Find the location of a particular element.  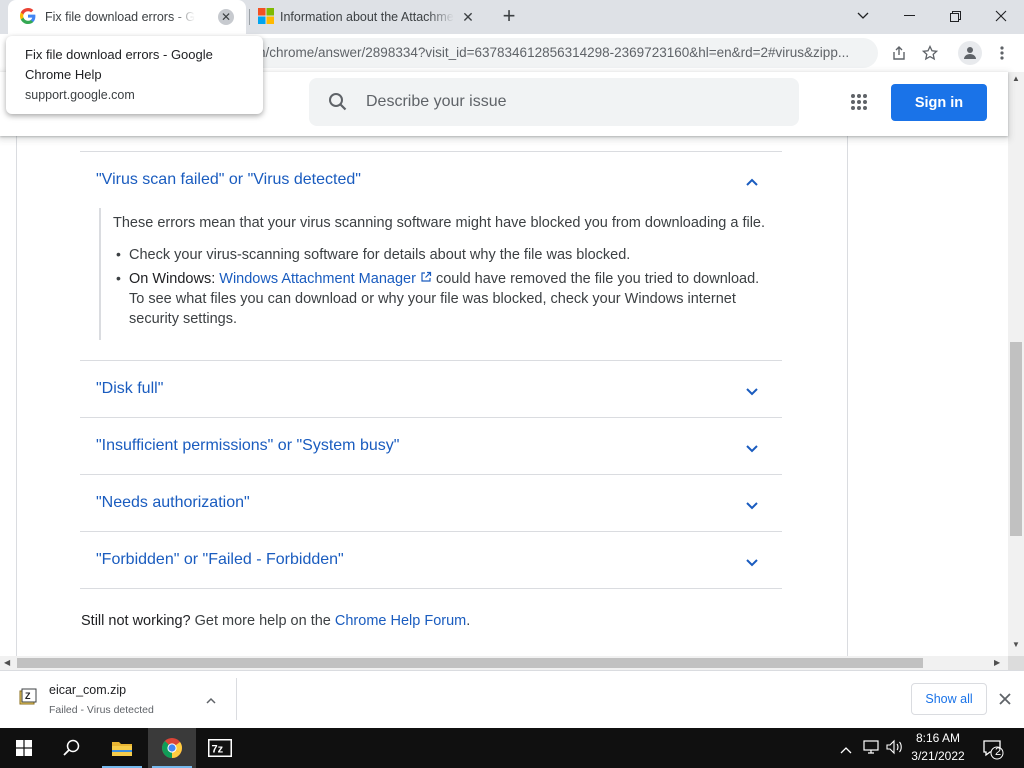

accordion-title: "Needs authorization" is located at coordinates (173, 503).